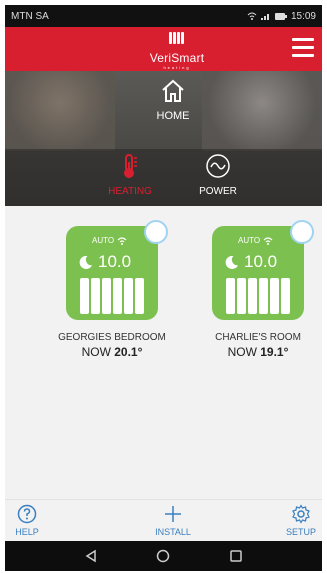 The image size is (327, 573). What do you see at coordinates (130, 191) in the screenshot?
I see `tab-heating-label: HEATING` at bounding box center [130, 191].